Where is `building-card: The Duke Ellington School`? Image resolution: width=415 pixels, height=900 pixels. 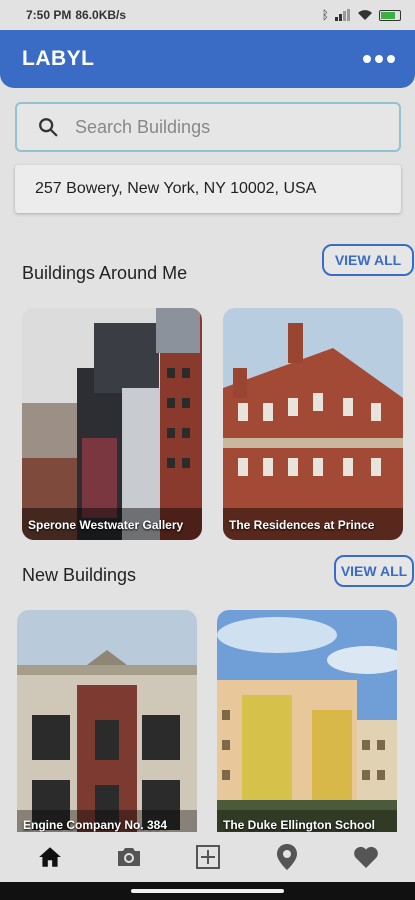
building-card: The Duke Ellington School is located at coordinates (307, 721).